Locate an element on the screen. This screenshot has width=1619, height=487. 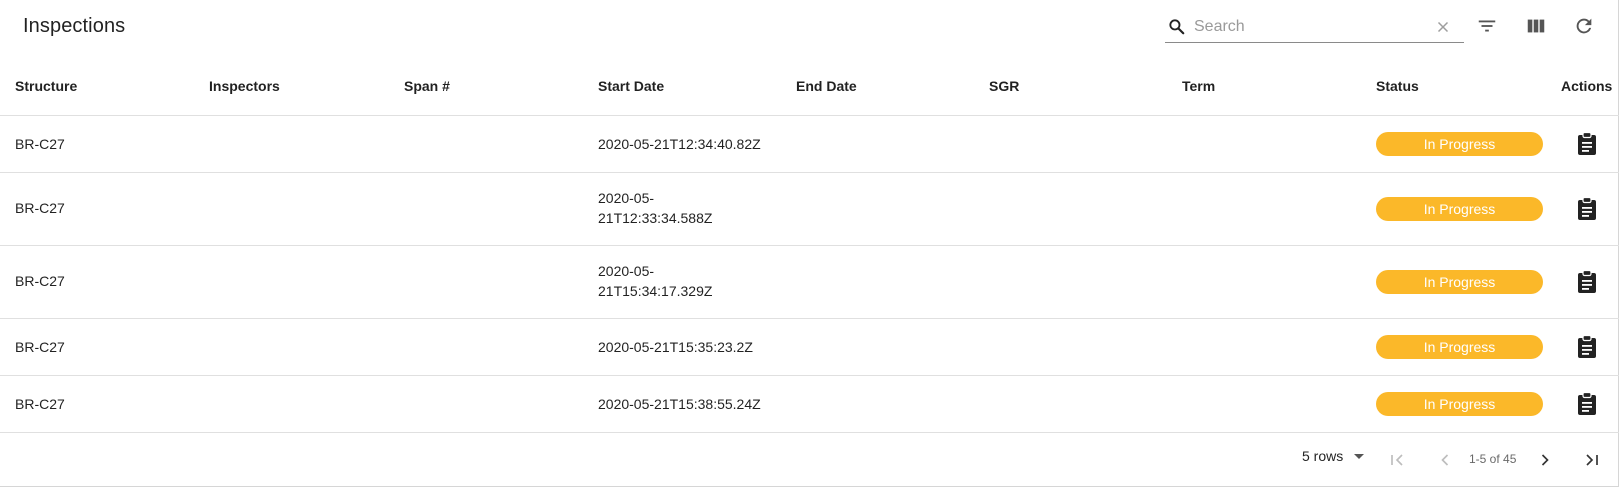
last-page-button is located at coordinates (1592, 460).